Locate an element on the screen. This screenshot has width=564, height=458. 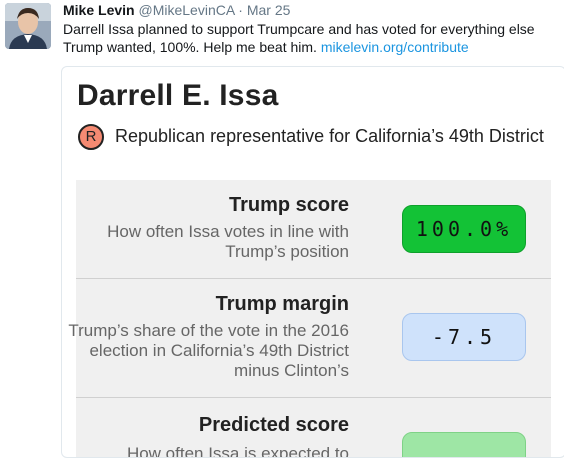
author-handle: @MikeLevinCA is located at coordinates (186, 10).